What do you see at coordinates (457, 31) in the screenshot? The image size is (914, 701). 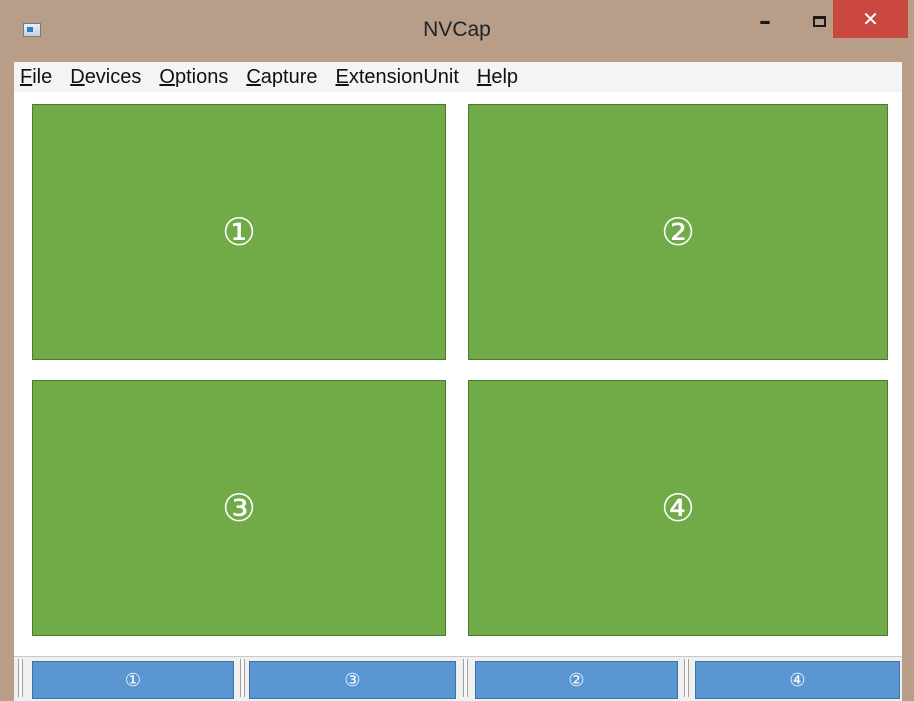 I see `title-bar: NVCap – ✕` at bounding box center [457, 31].